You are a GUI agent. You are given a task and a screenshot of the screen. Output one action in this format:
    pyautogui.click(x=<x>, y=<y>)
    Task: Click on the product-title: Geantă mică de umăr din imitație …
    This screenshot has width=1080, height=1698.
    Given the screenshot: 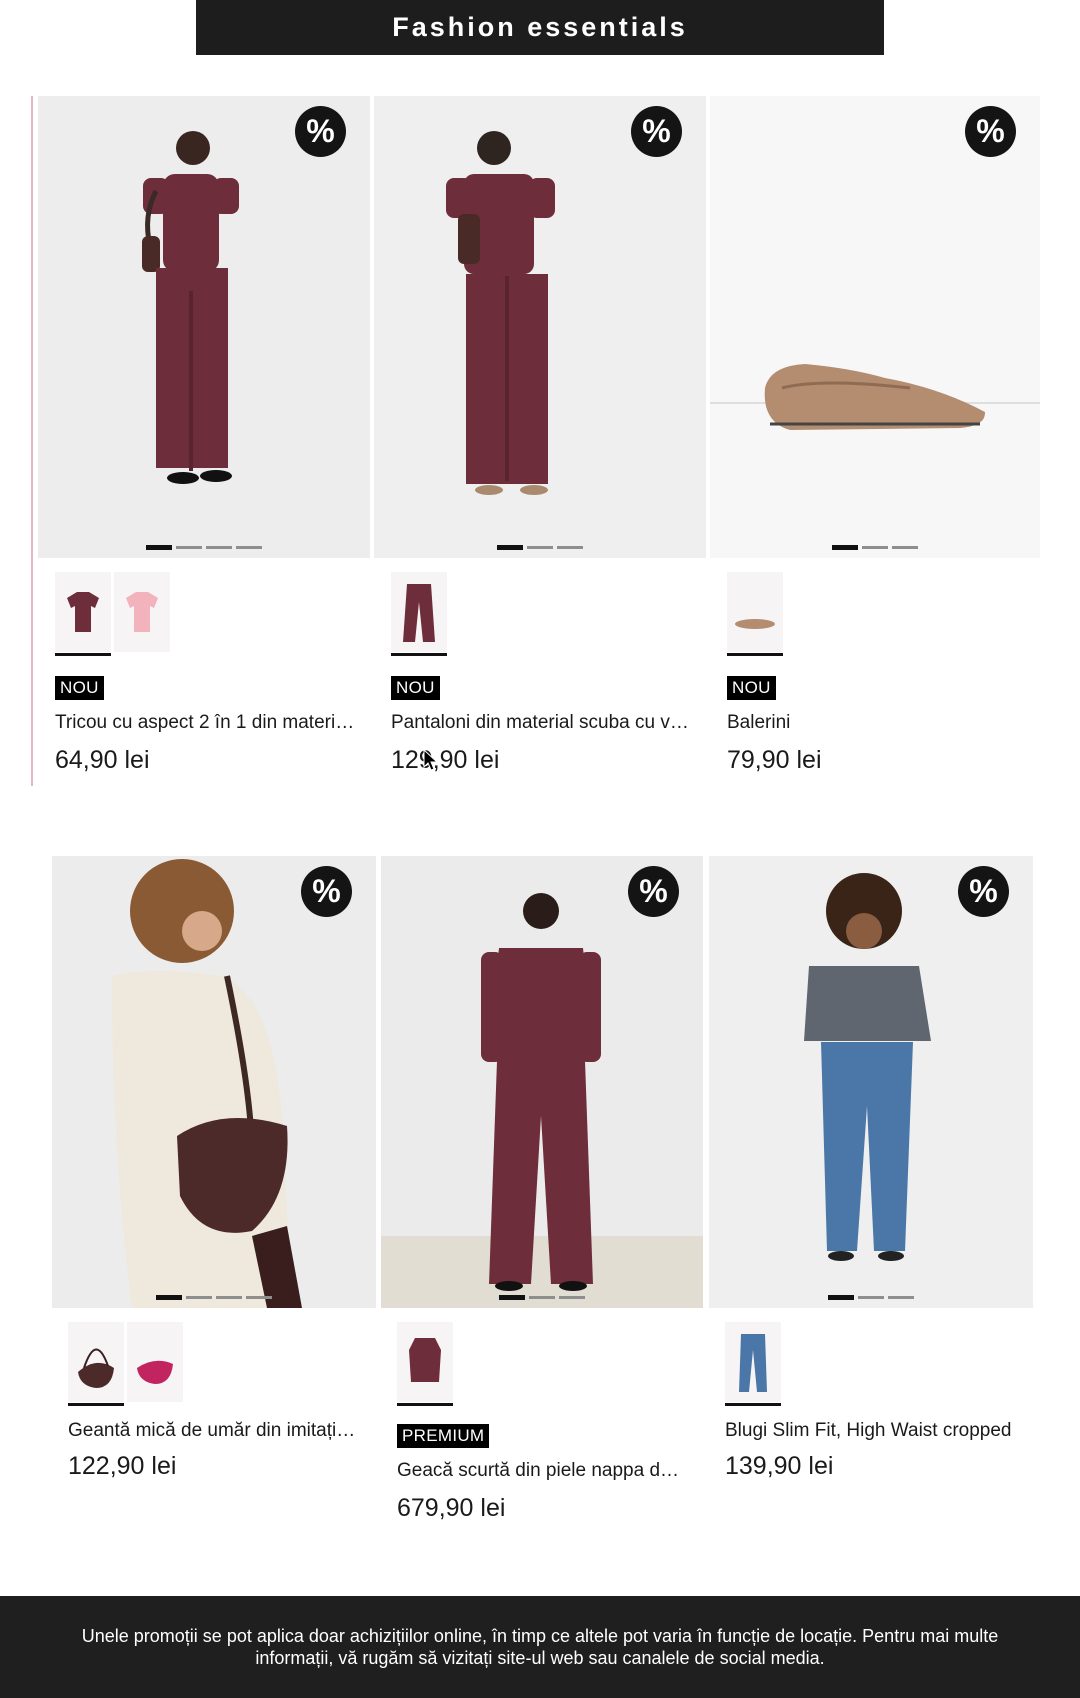 What is the action you would take?
    pyautogui.click(x=216, y=1431)
    